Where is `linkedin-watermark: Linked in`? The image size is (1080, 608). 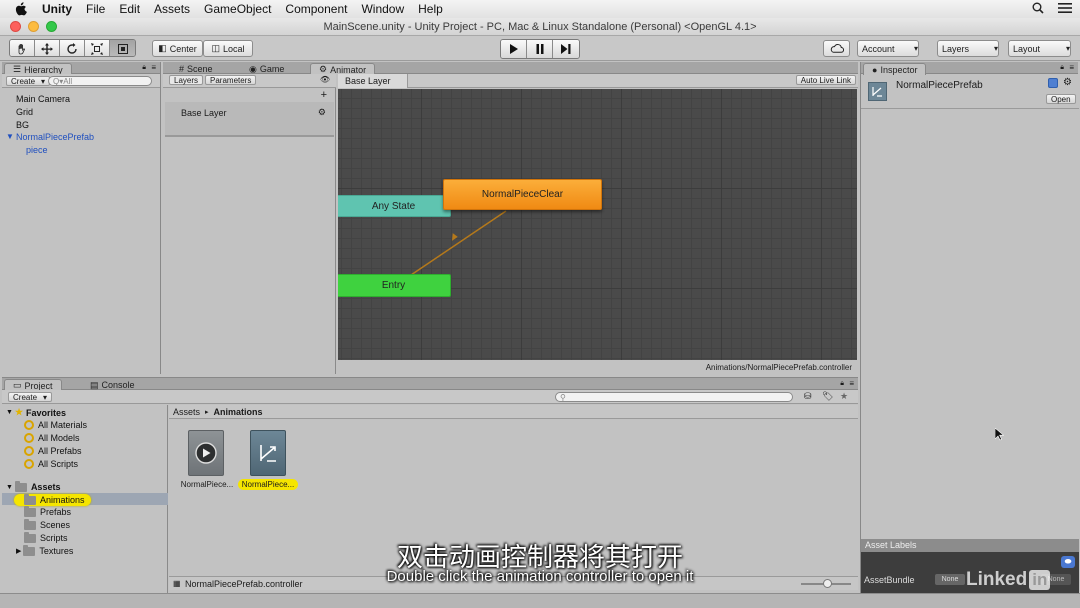
linkedin-watermark: Linked in is located at coordinates (1008, 580).